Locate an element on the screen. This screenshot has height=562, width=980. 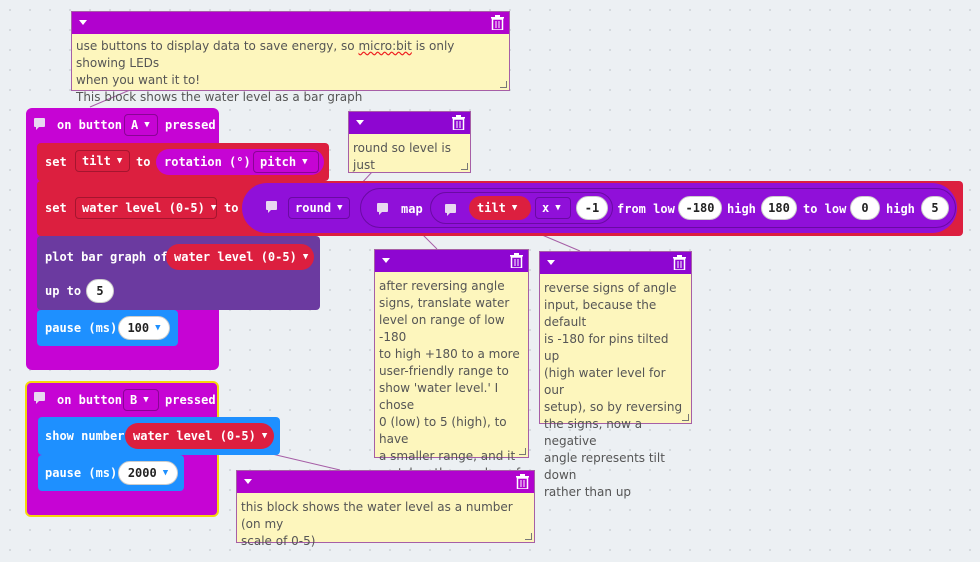
pause-duration-dropdown: 2000 ▼ is located at coordinates (148, 473).